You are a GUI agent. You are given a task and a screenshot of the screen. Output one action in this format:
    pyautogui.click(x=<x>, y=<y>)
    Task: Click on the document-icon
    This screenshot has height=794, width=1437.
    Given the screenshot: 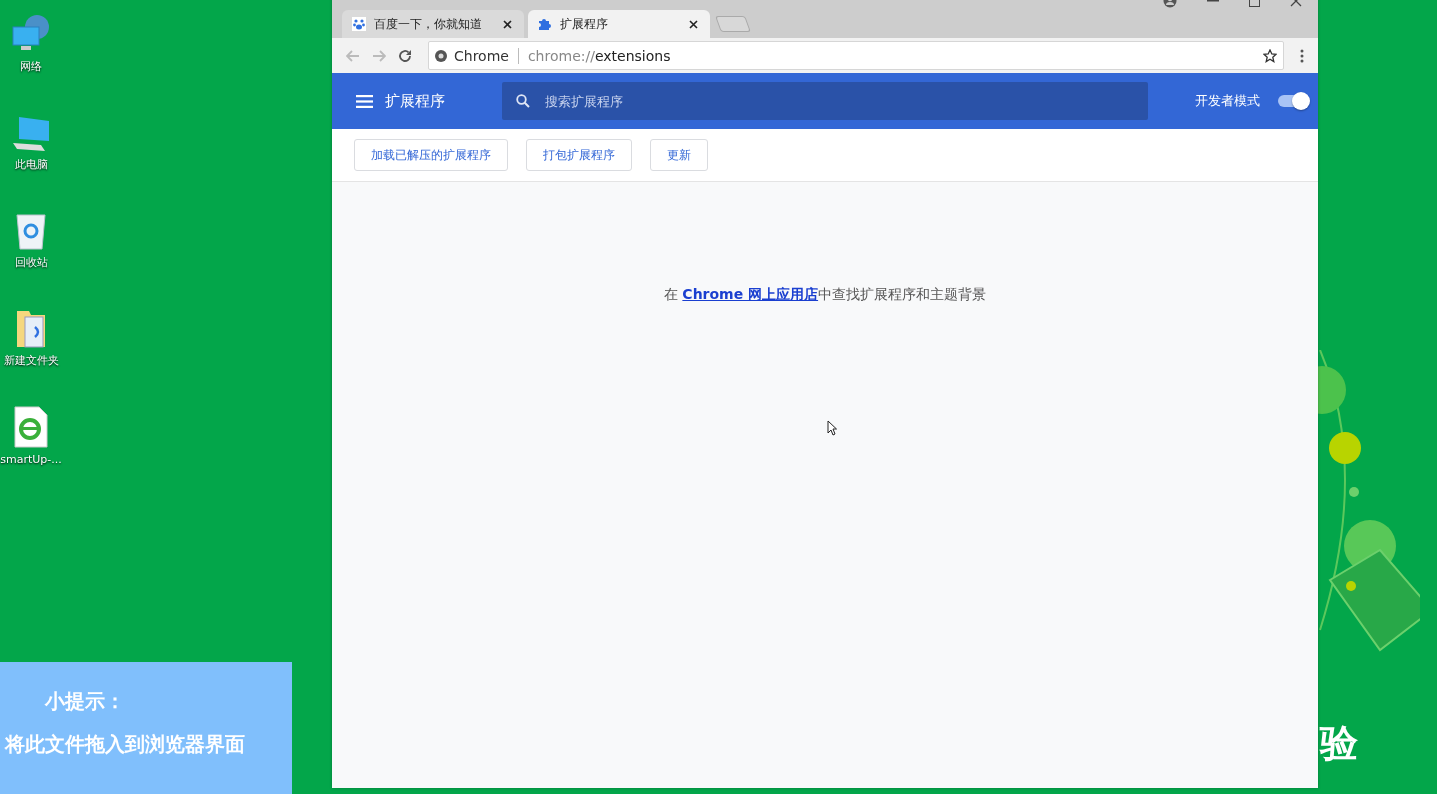 What is the action you would take?
    pyautogui.click(x=31, y=427)
    